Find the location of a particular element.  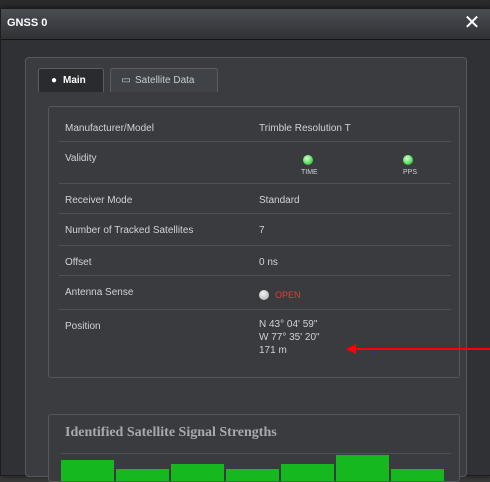

row-receiver-mode: Receiver Mode Standard is located at coordinates (255, 200).